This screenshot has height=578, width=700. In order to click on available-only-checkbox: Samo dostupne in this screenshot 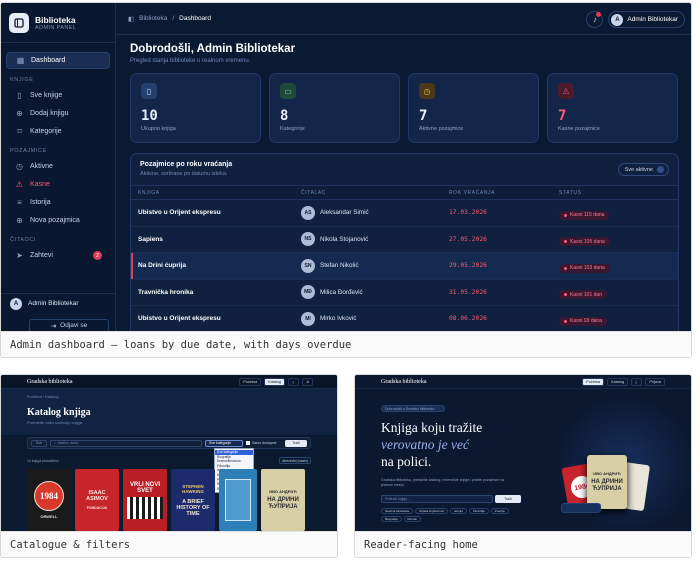, I will do `click(261, 443)`.